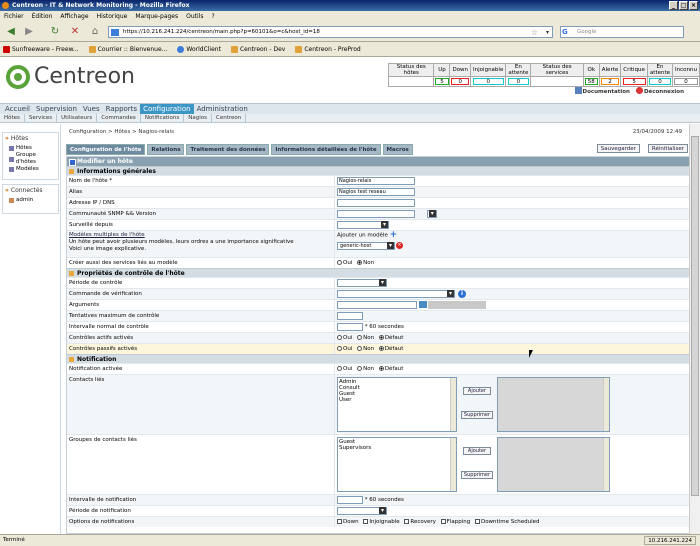 Image resolution: width=700 pixels, height=546 pixels. Describe the element at coordinates (442, 81) in the screenshot. I see `hosts-up-count: 5` at that location.